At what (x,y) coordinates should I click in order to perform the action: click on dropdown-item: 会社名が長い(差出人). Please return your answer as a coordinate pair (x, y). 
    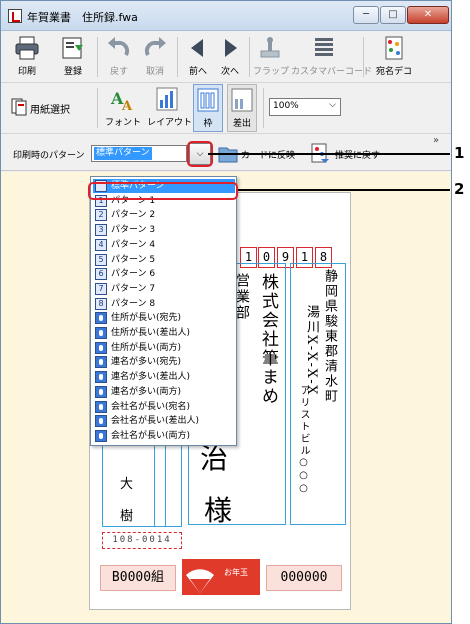
    Looking at the image, I should click on (164, 421).